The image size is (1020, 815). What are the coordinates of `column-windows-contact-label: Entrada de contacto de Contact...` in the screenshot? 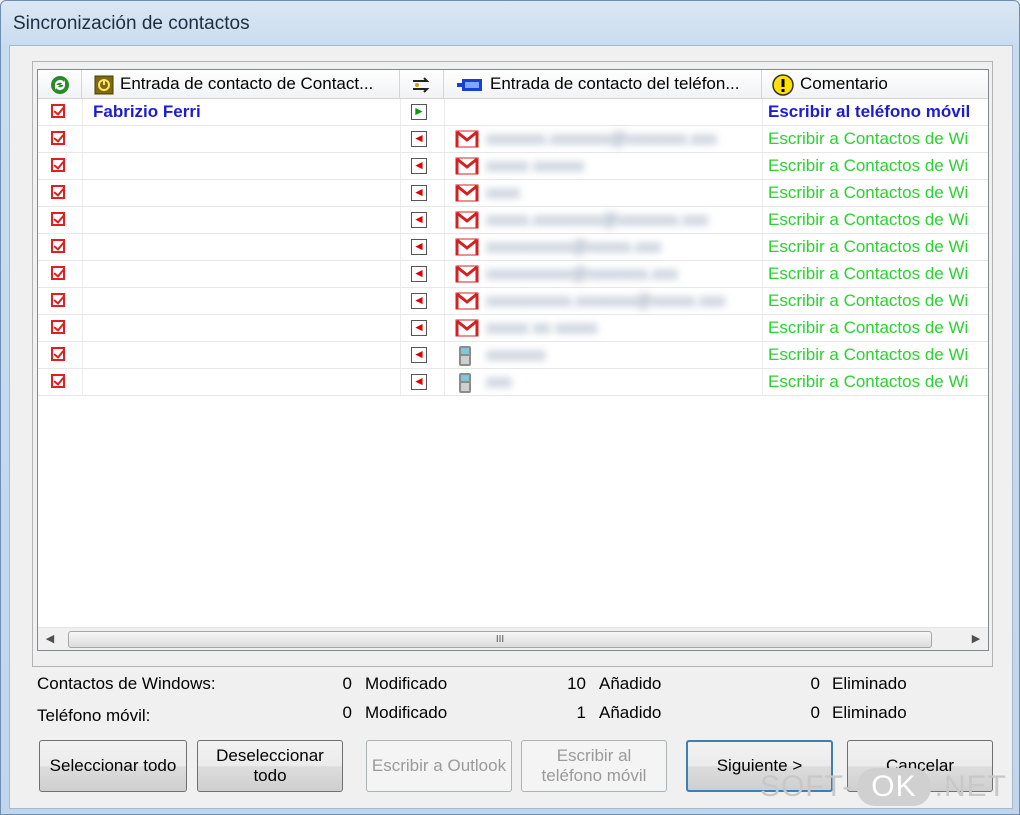 It's located at (247, 83).